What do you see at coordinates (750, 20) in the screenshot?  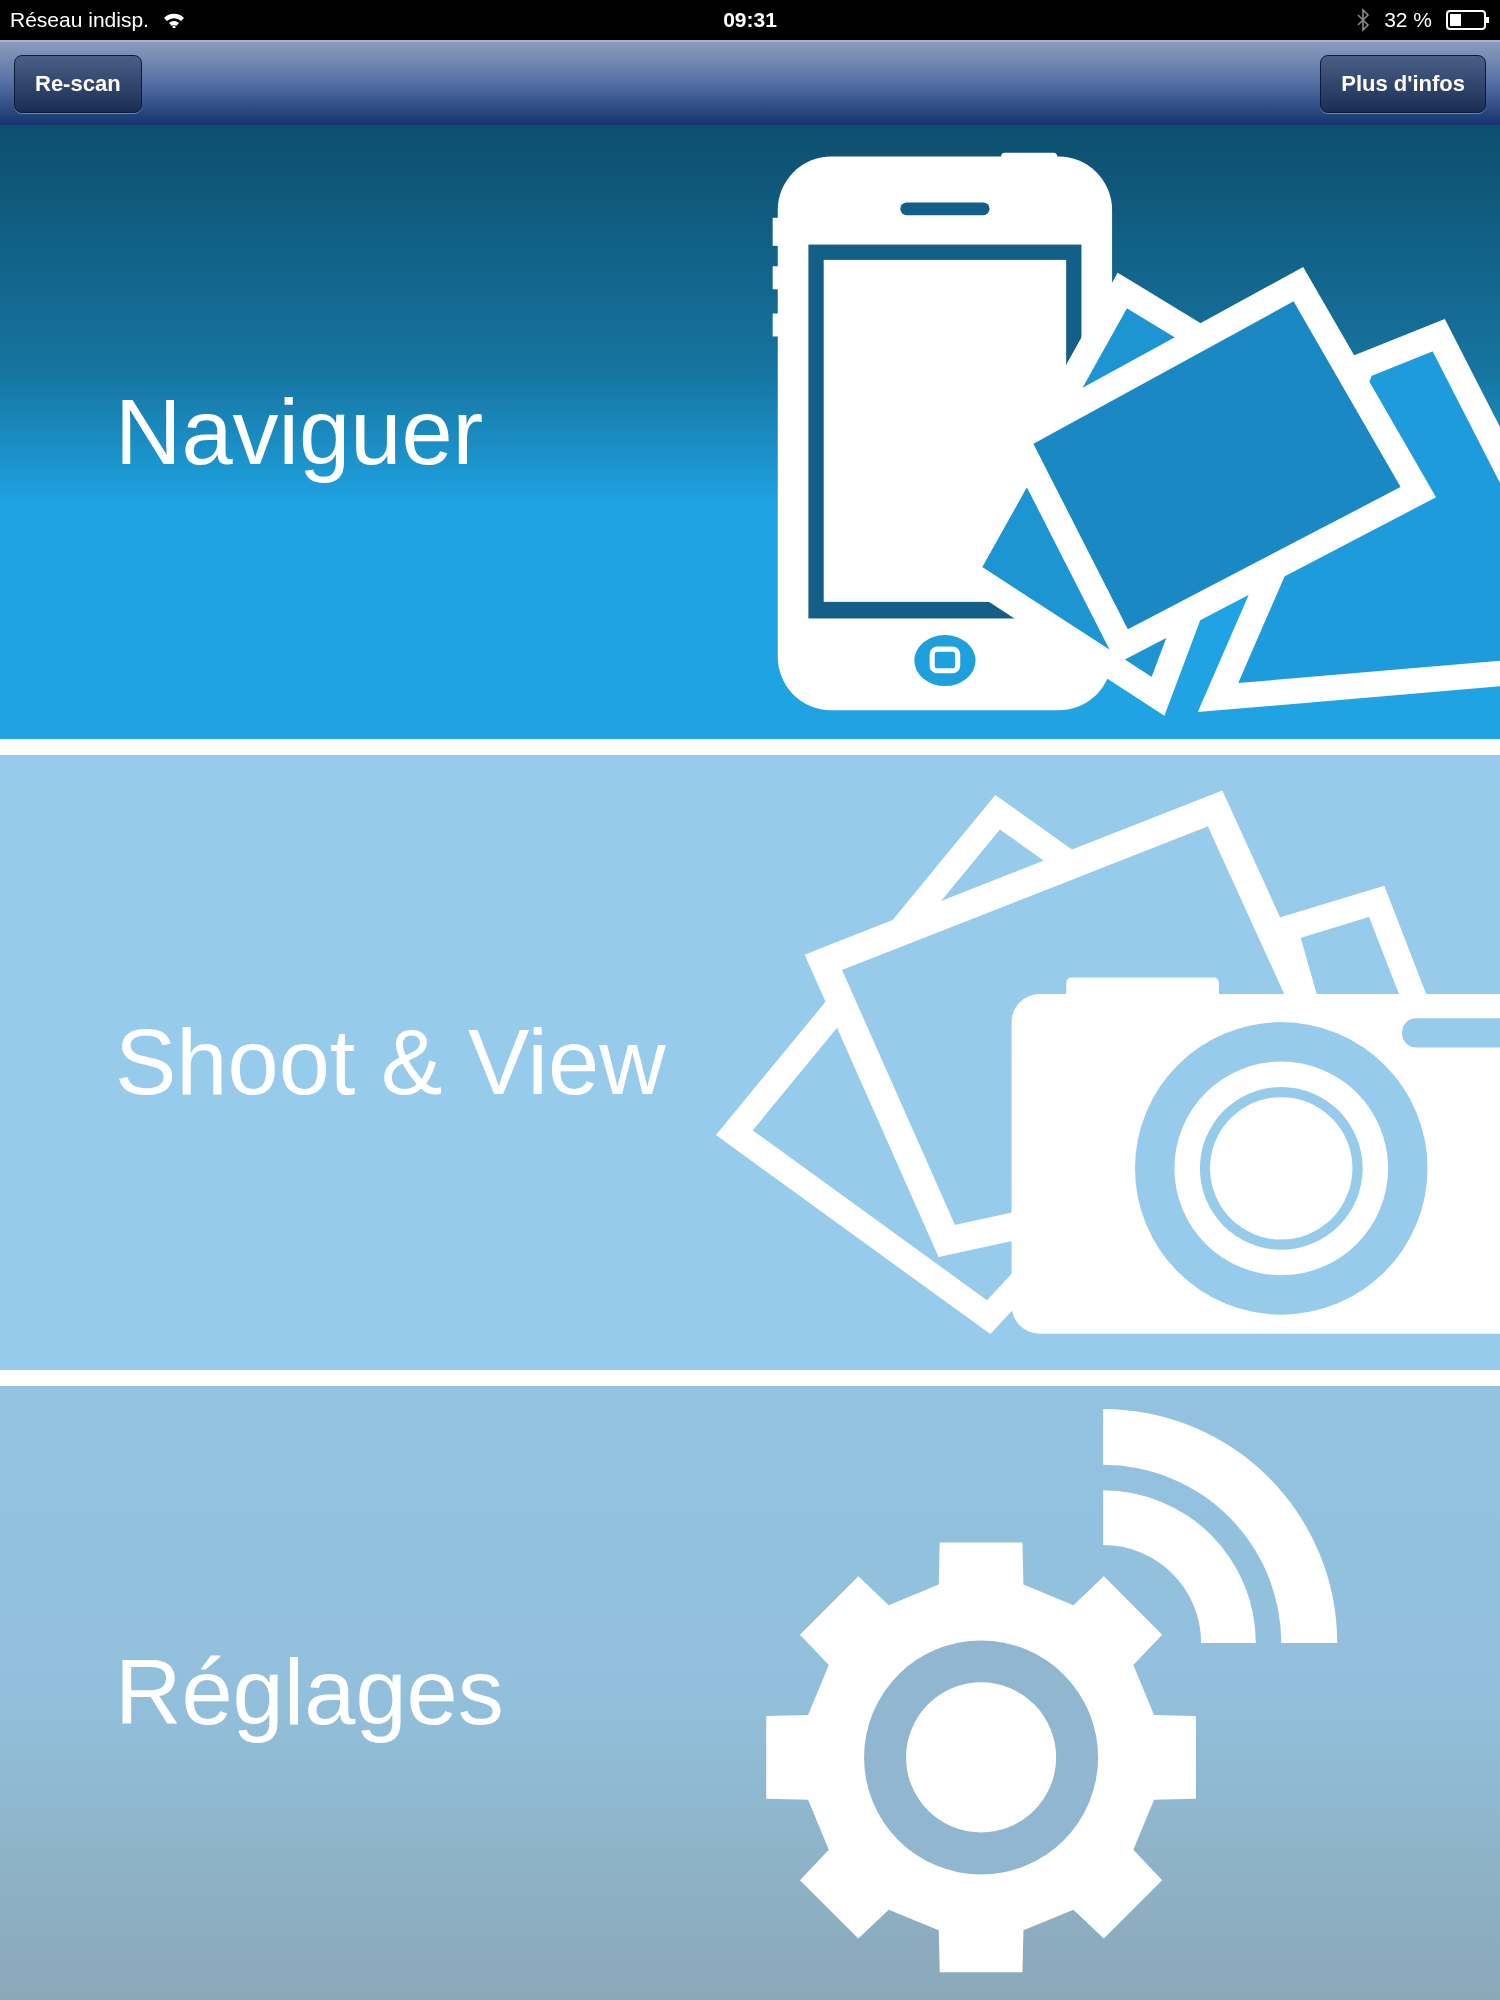 I see `clock-time: 09:31` at bounding box center [750, 20].